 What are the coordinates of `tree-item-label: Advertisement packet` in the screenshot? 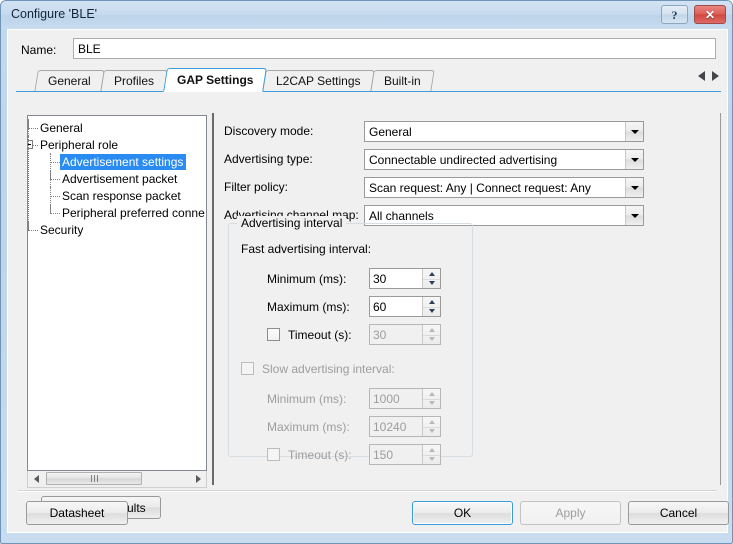 It's located at (120, 178).